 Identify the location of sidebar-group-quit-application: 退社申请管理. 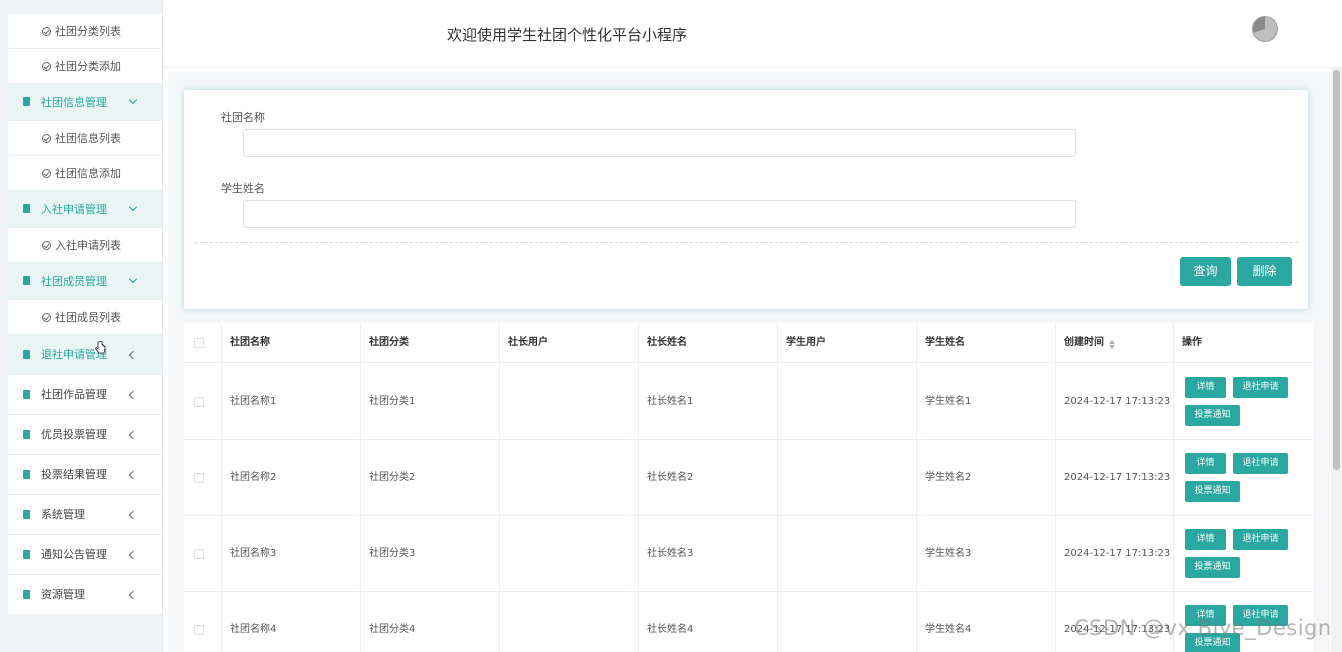
(85, 355).